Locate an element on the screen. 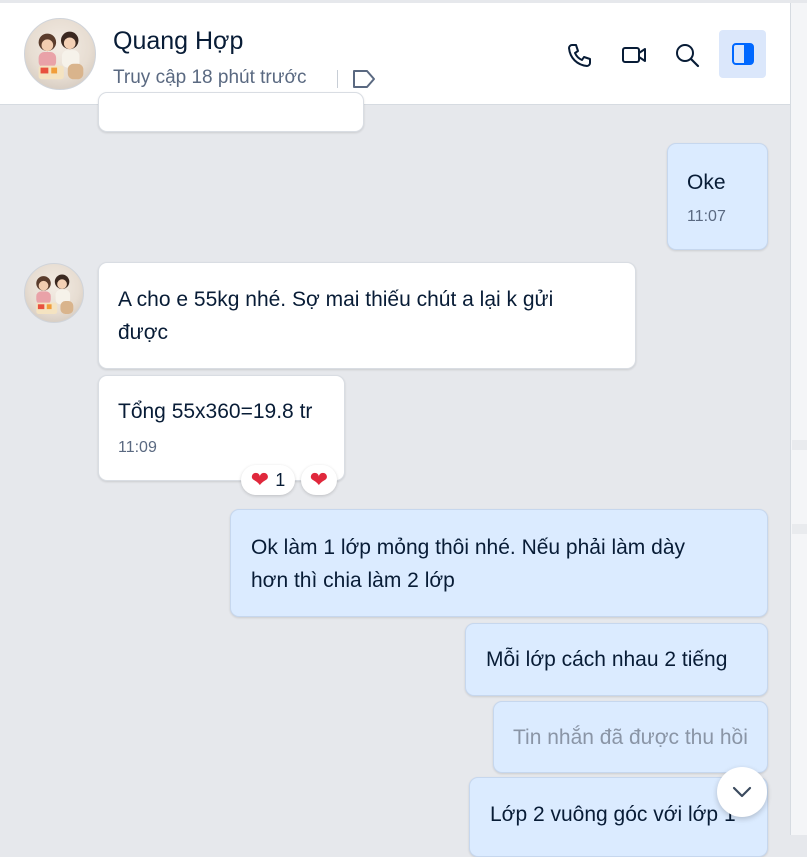  message-bubble-outgoing: Oke 11:07 is located at coordinates (717, 196).